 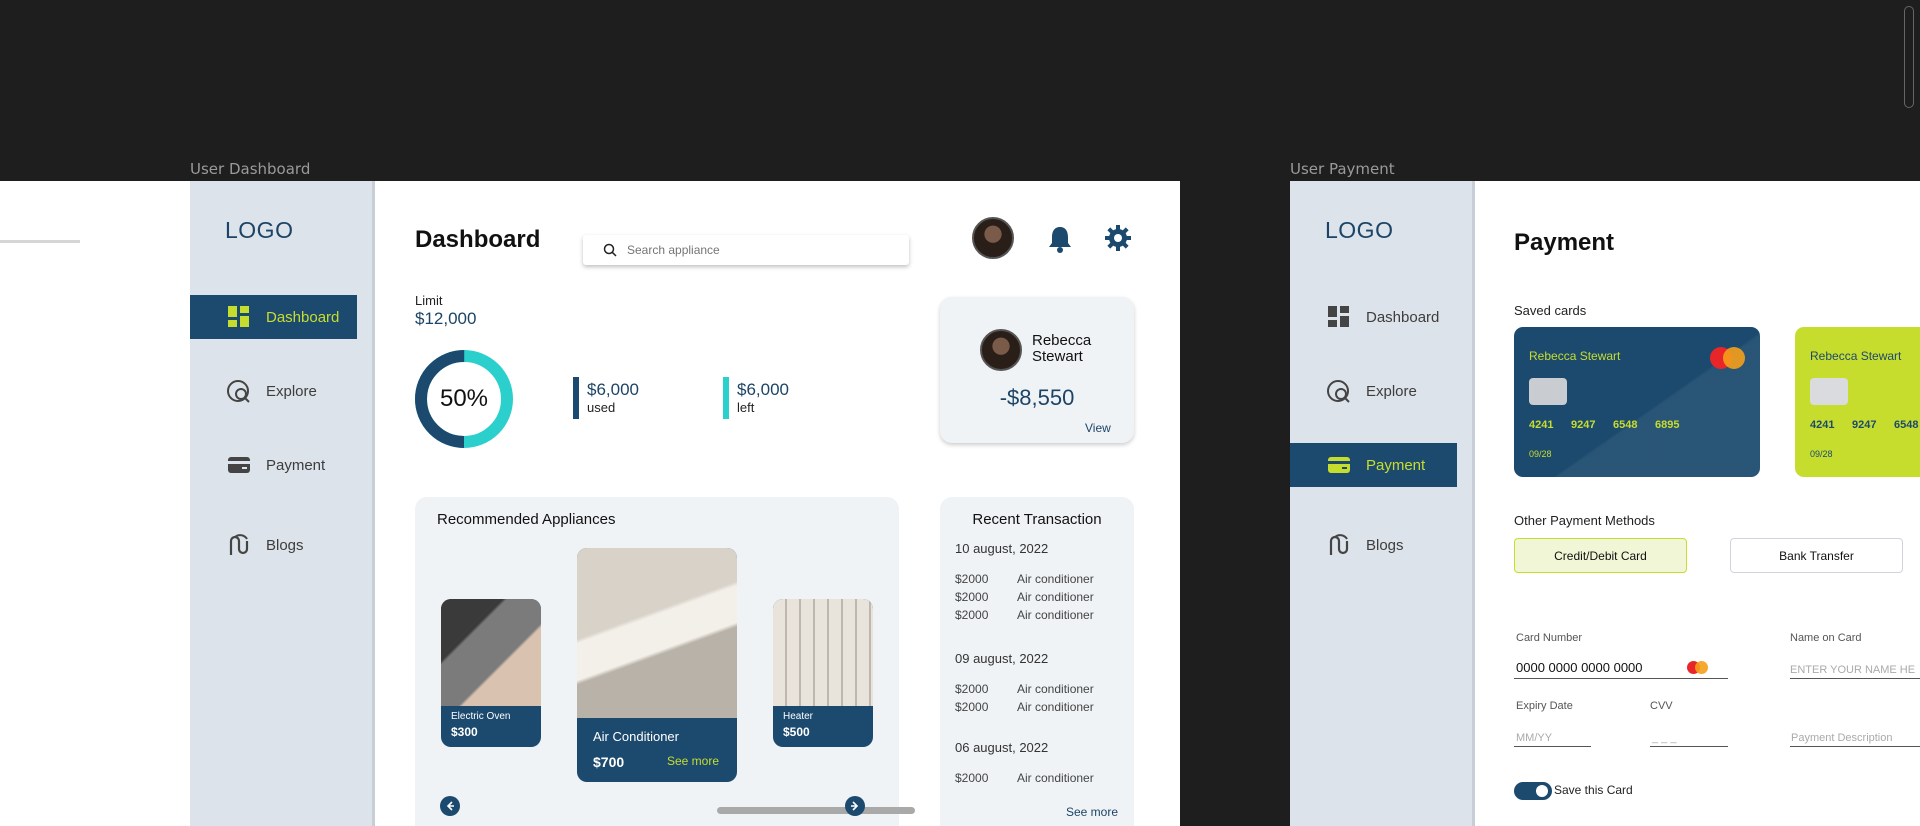 I want to click on sidebar-item-label: Blogs, so click(x=285, y=545).